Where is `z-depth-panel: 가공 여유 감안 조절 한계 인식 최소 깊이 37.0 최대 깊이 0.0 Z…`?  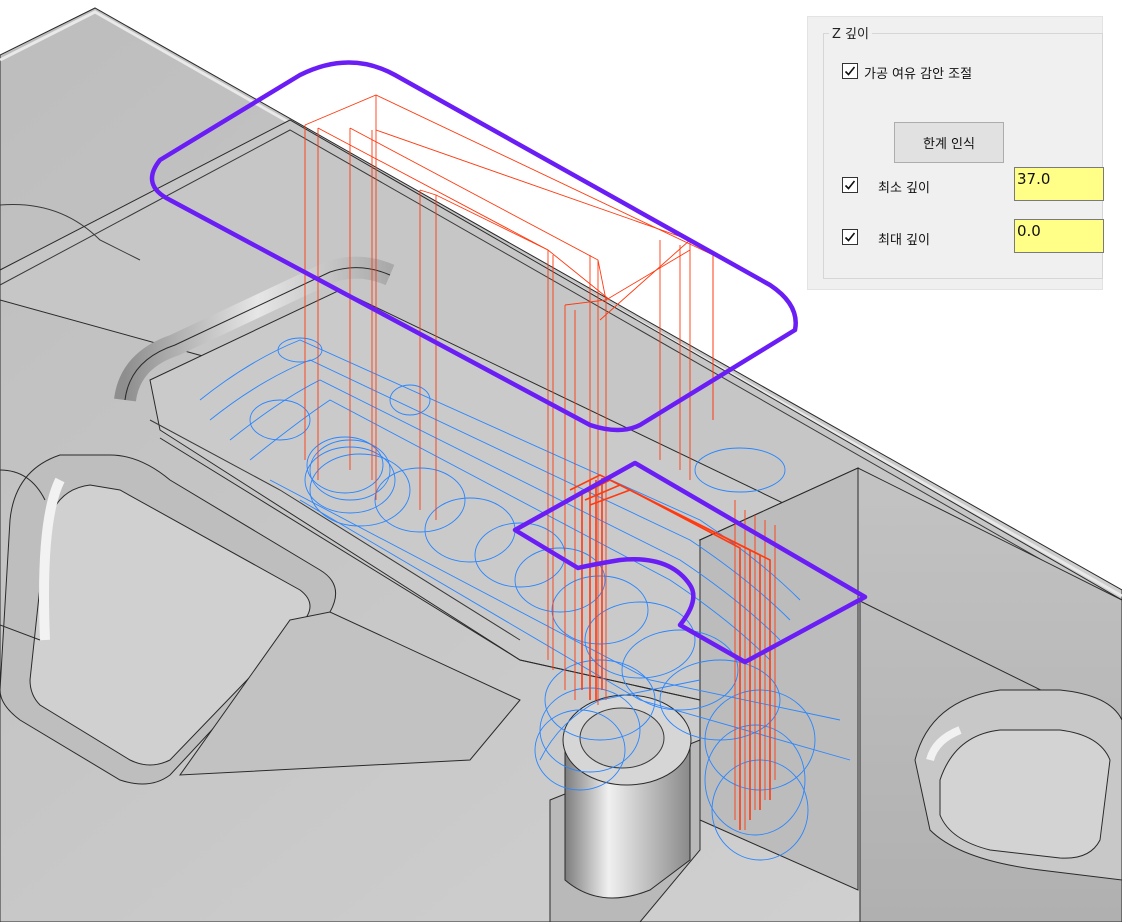
z-depth-panel: 가공 여유 감안 조절 한계 인식 최소 깊이 37.0 최대 깊이 0.0 Z… is located at coordinates (955, 153).